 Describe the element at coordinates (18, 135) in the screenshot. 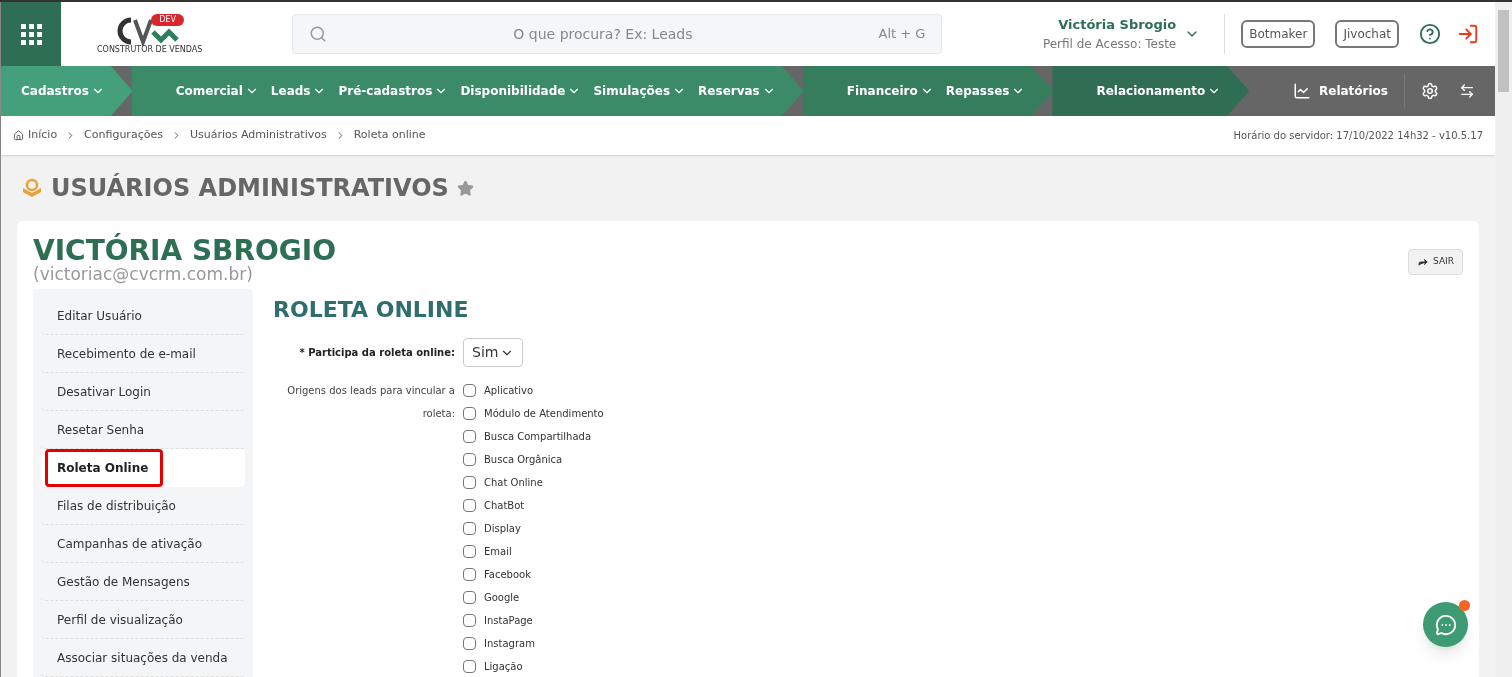

I see `home-icon` at that location.